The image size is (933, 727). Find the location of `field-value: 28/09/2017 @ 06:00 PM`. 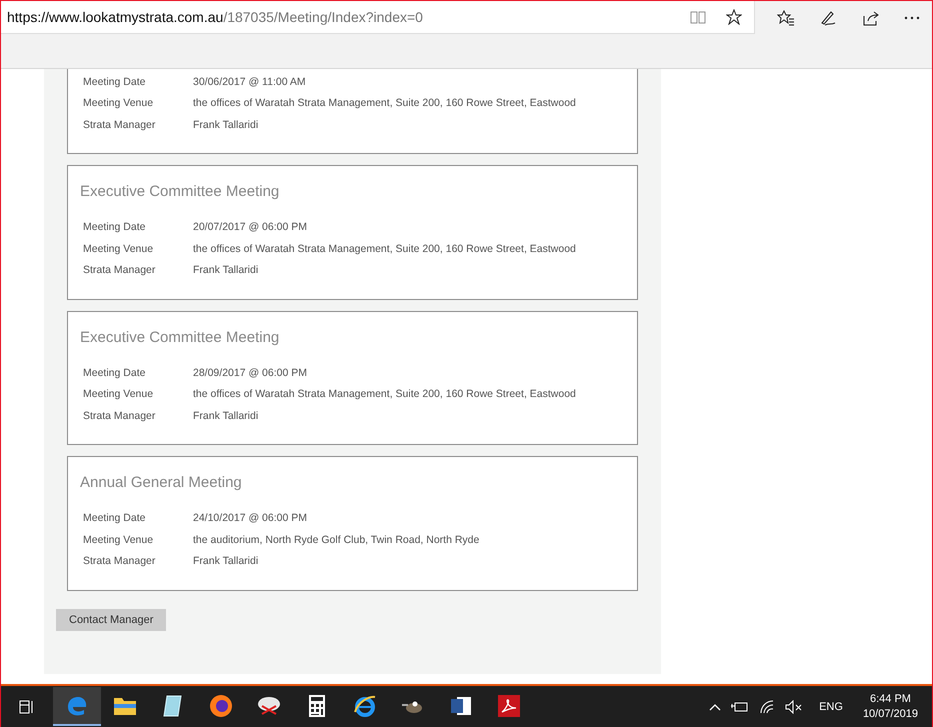

field-value: 28/09/2017 @ 06:00 PM is located at coordinates (250, 373).